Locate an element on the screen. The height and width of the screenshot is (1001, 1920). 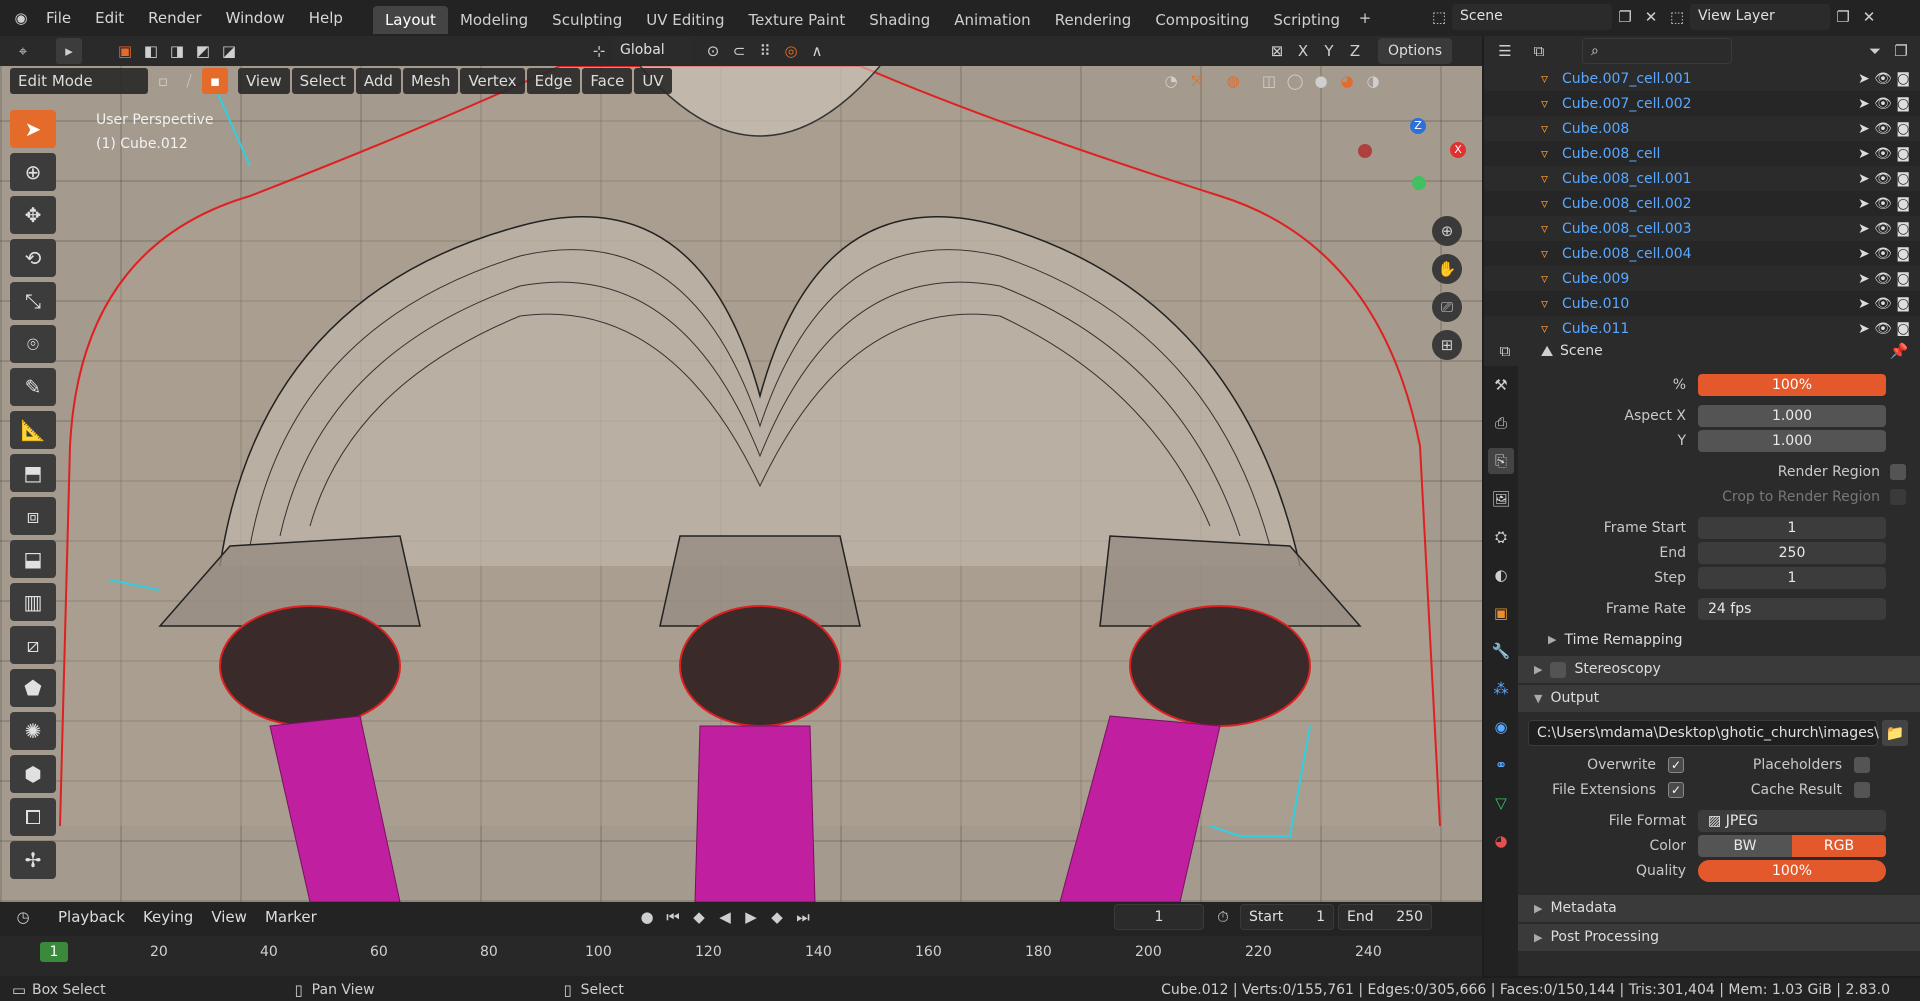
viewport-menu-add: Add is located at coordinates (378, 81).